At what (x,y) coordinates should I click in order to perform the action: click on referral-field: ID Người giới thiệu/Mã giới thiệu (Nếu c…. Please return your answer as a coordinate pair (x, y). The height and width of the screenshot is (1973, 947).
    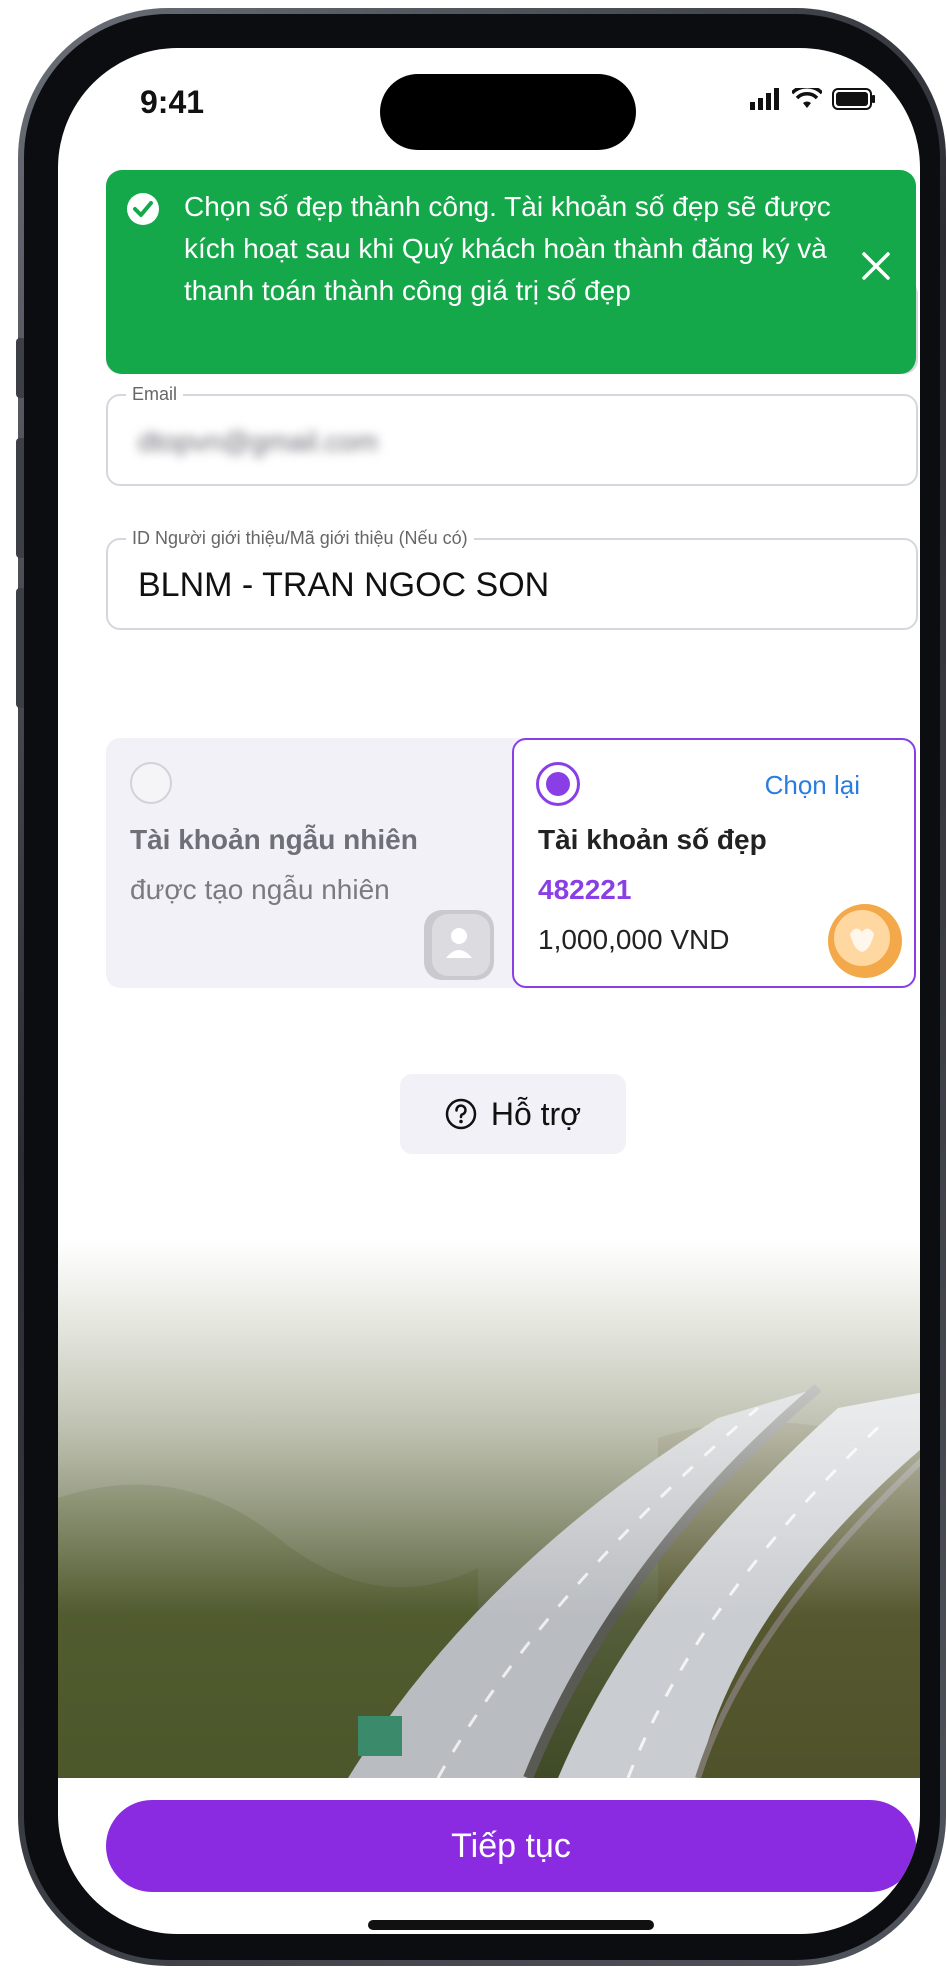
    Looking at the image, I should click on (512, 579).